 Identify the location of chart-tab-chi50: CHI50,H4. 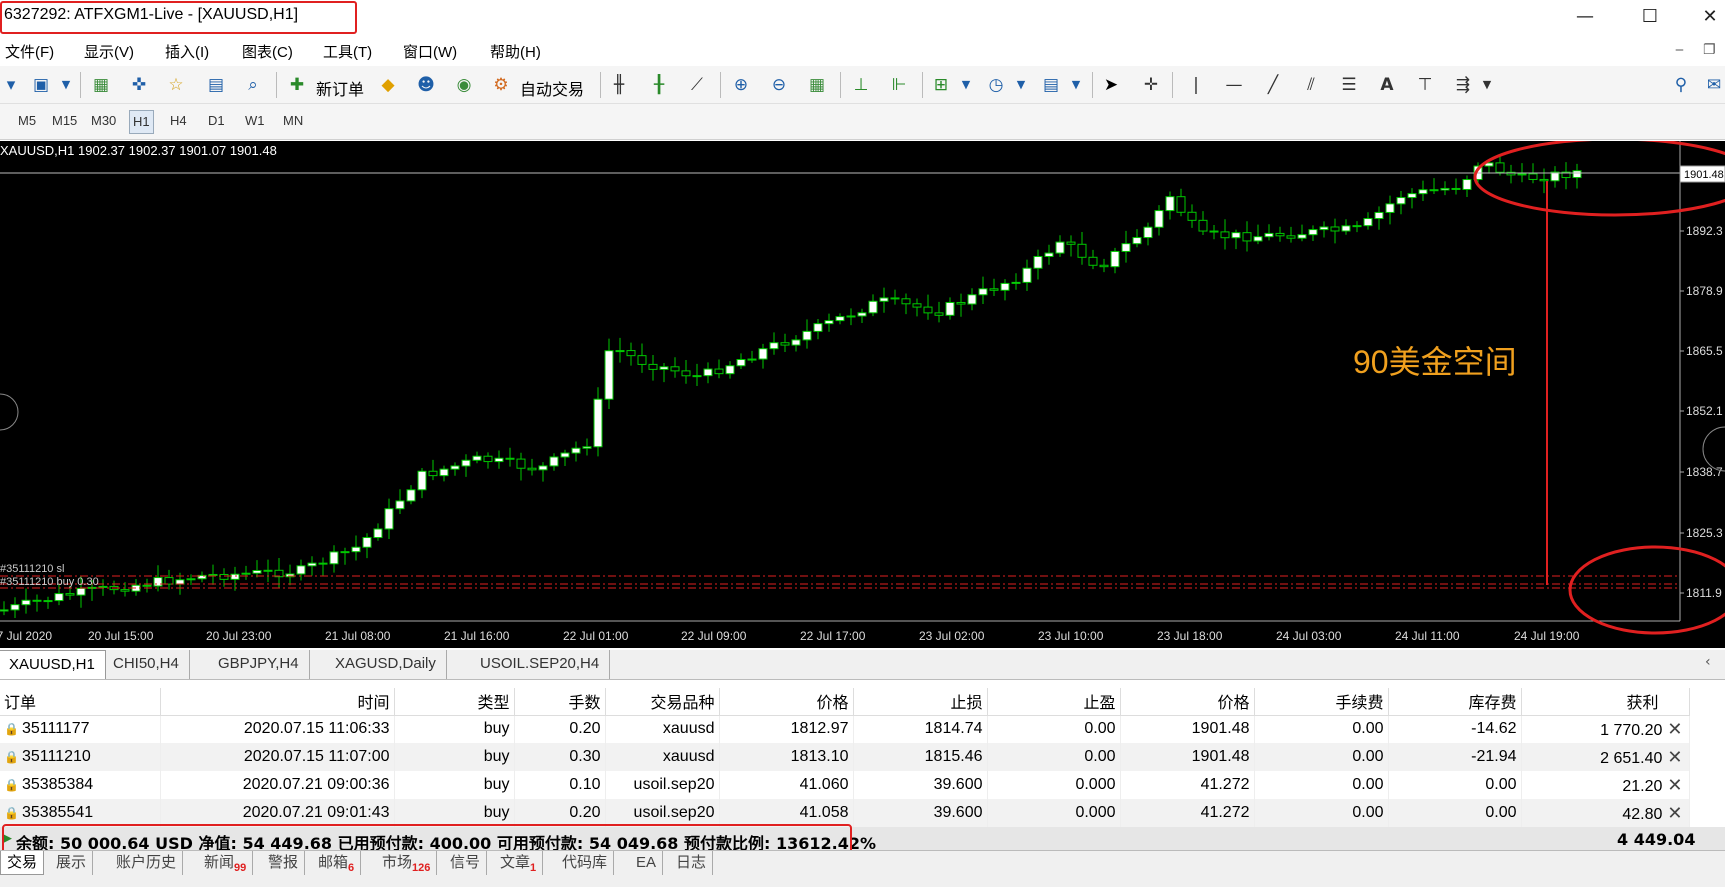
(146, 664).